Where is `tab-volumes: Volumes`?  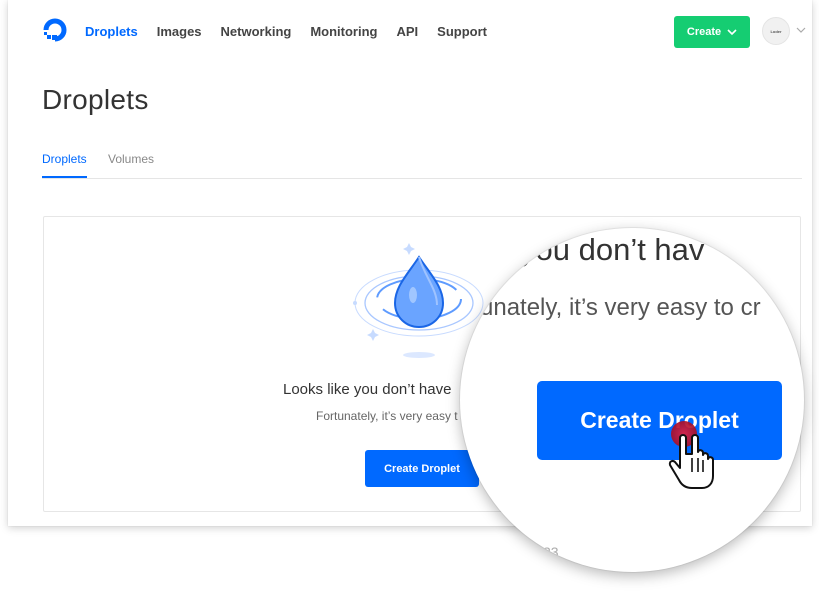 tab-volumes: Volumes is located at coordinates (131, 164).